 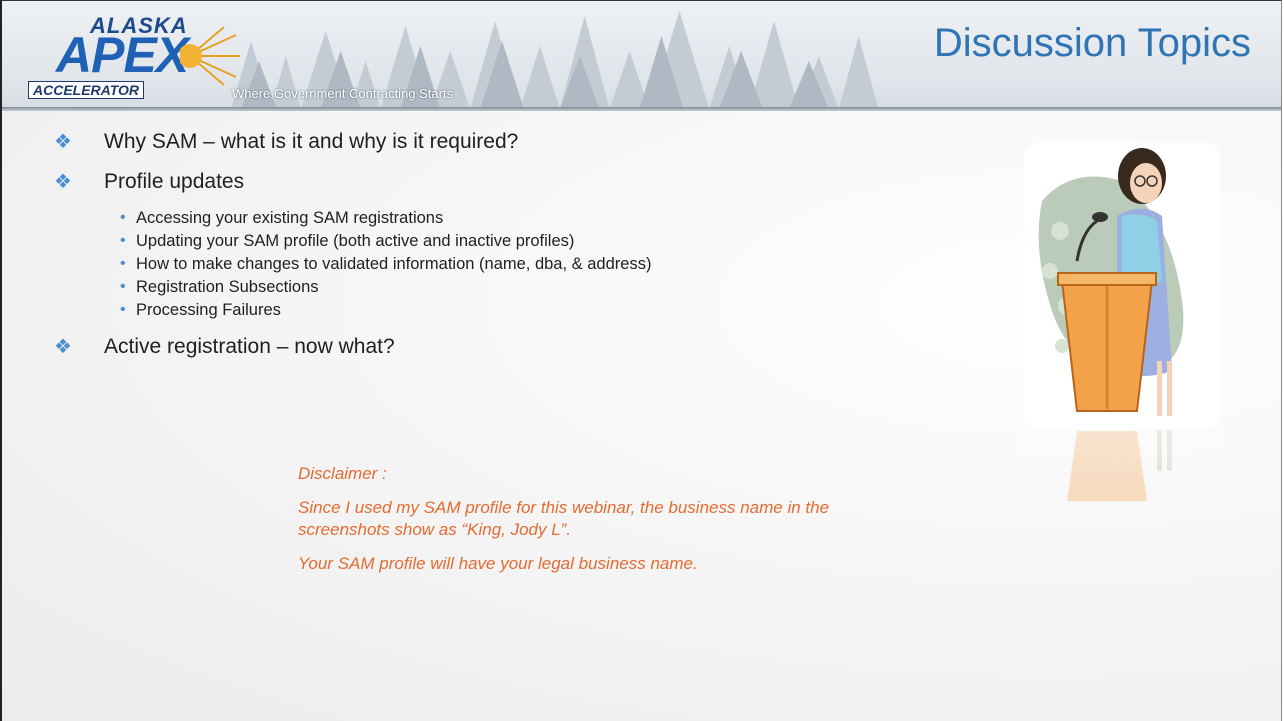 What do you see at coordinates (208, 310) in the screenshot?
I see `subtopic-label: Processing Failures` at bounding box center [208, 310].